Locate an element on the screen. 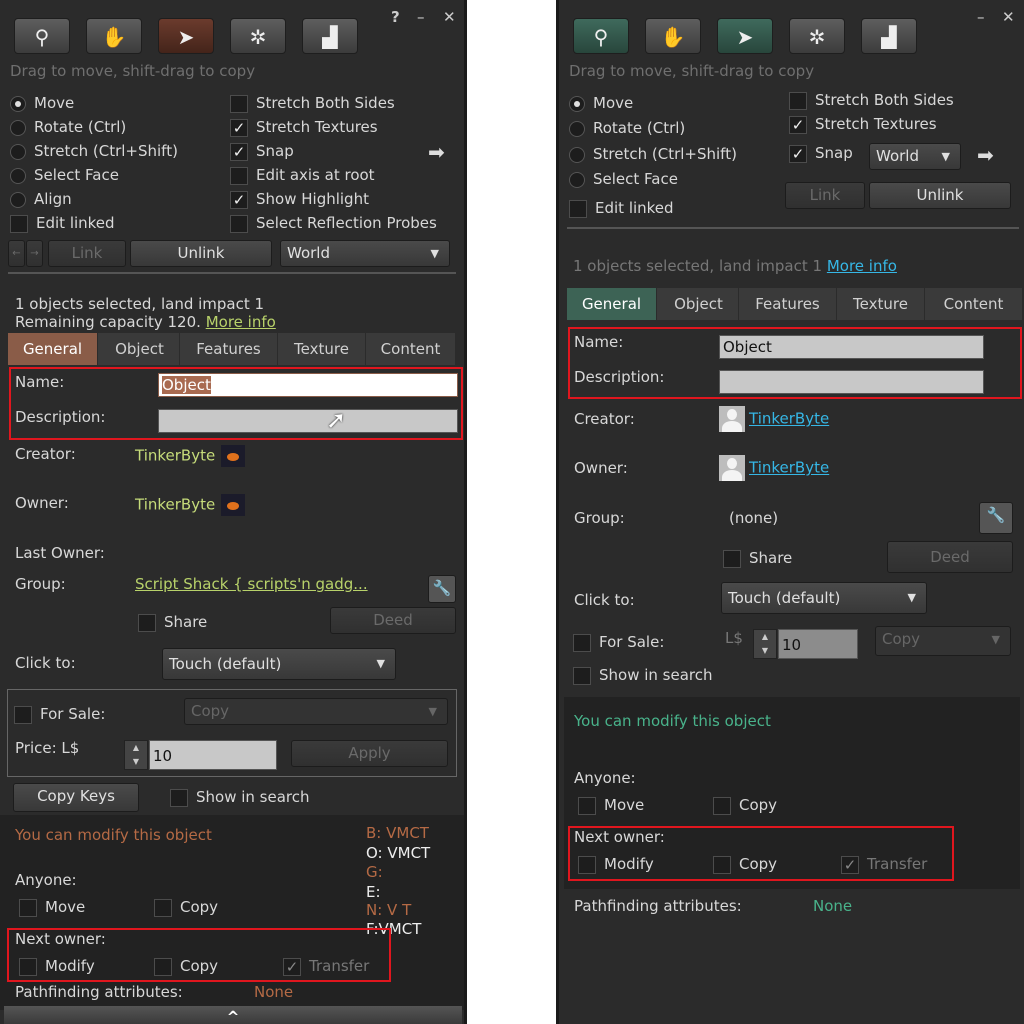 The image size is (1024, 1024). dropdown-value: Copy is located at coordinates (210, 711).